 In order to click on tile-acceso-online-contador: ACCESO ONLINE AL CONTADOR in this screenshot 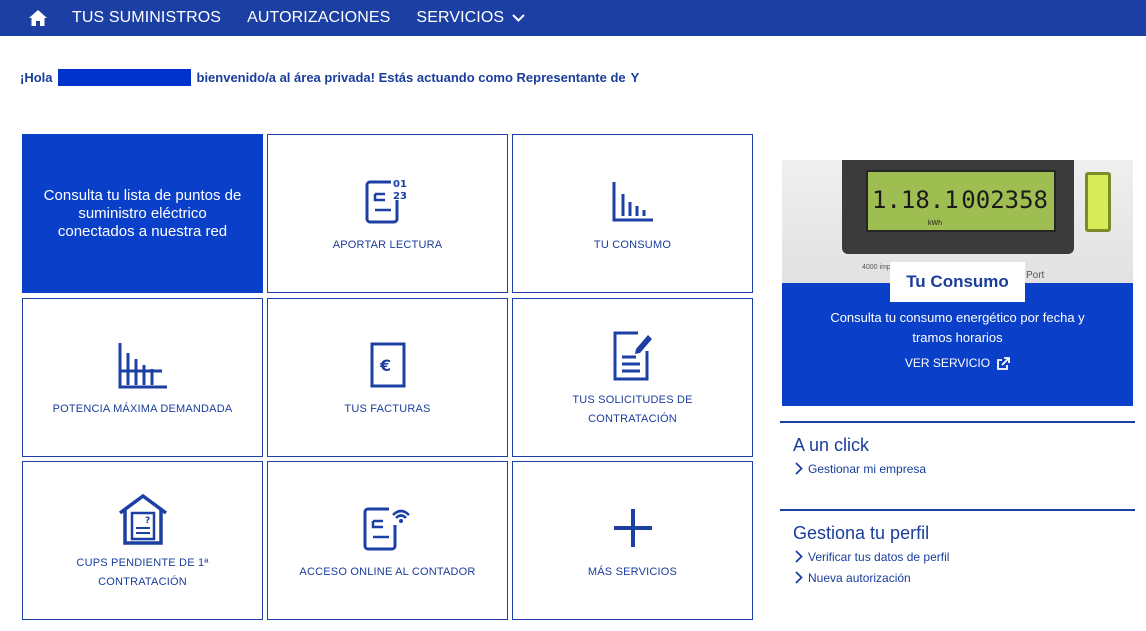, I will do `click(387, 540)`.